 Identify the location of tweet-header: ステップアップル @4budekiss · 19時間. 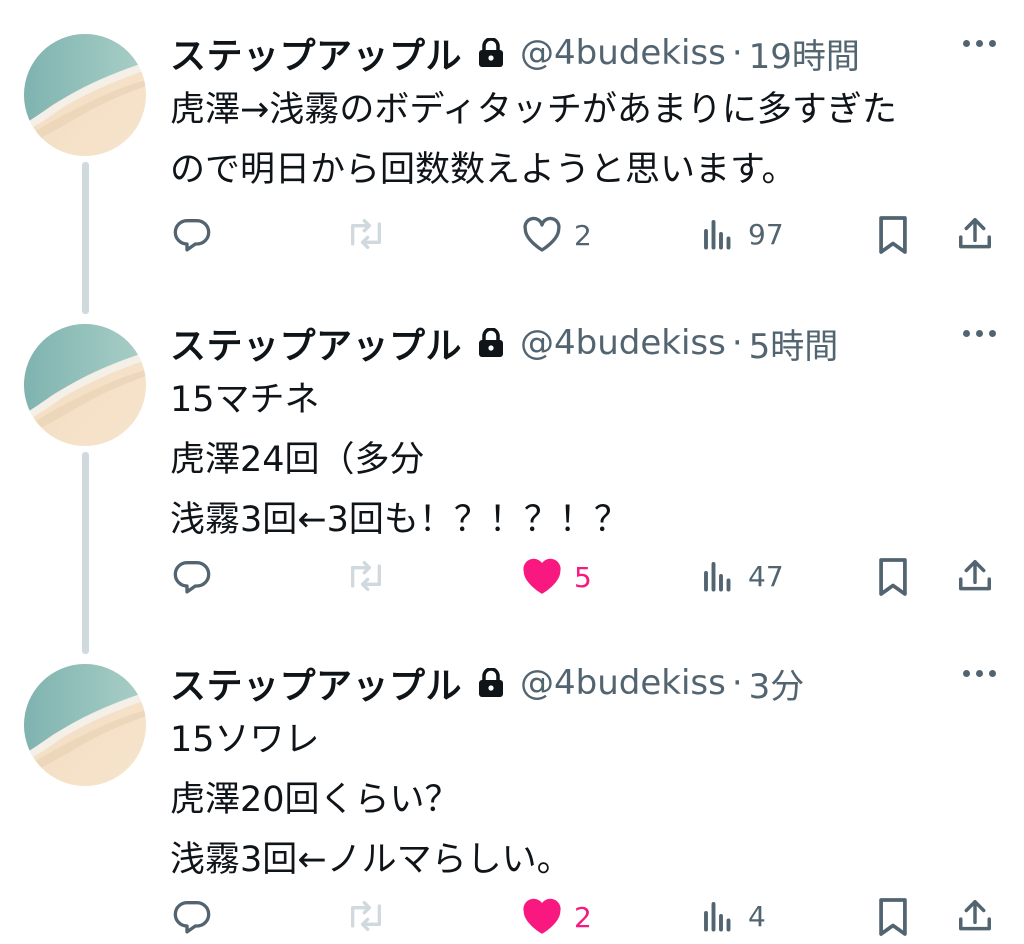
(515, 53).